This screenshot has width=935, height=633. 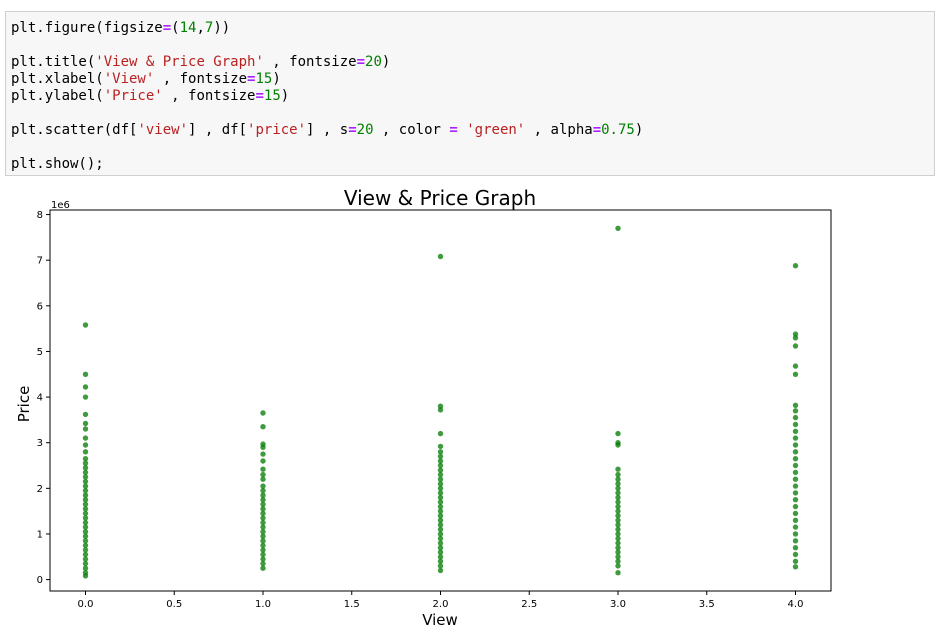 I want to click on x-tick-label: 4.0, so click(x=796, y=604).